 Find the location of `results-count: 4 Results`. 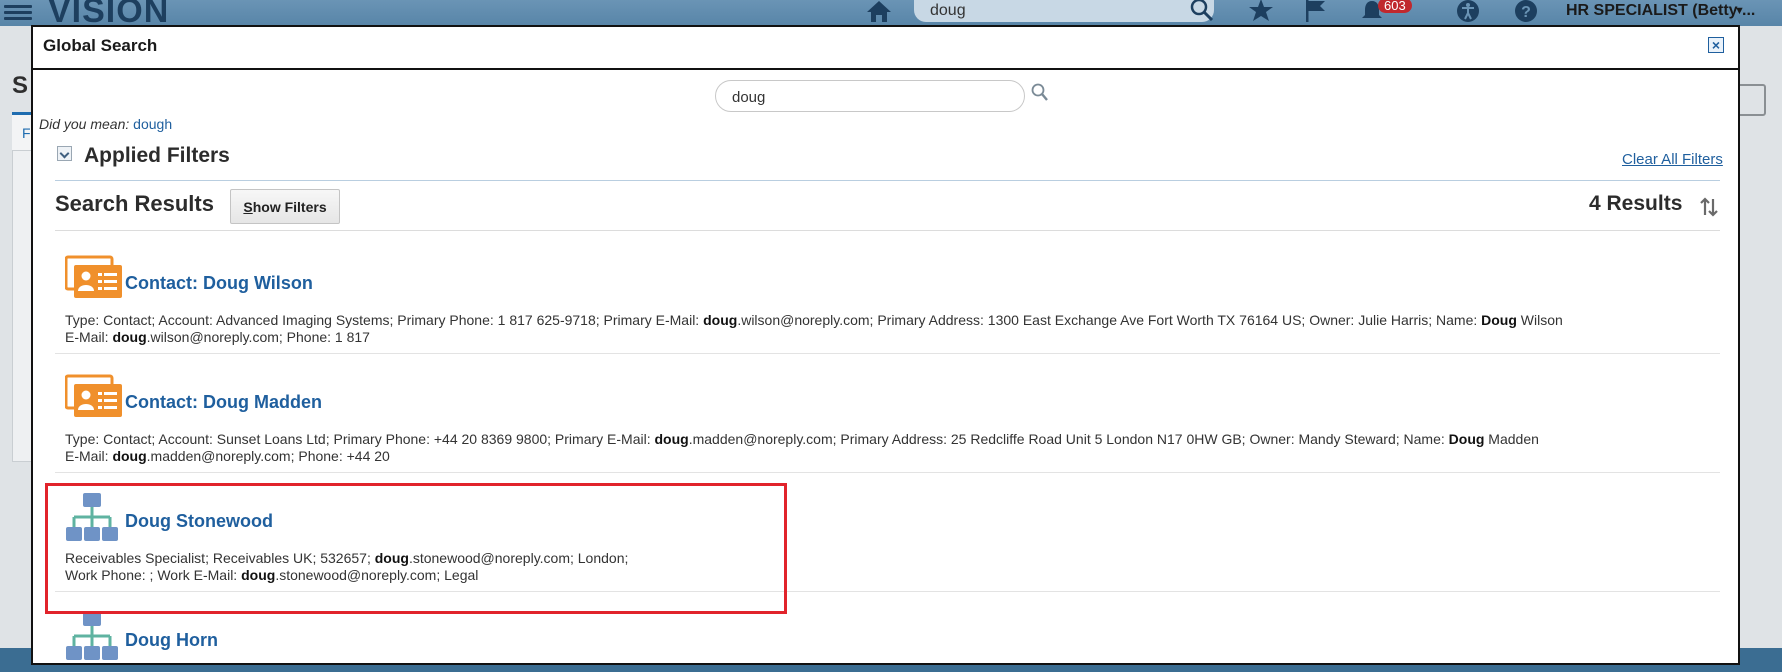

results-count: 4 Results is located at coordinates (1636, 203).